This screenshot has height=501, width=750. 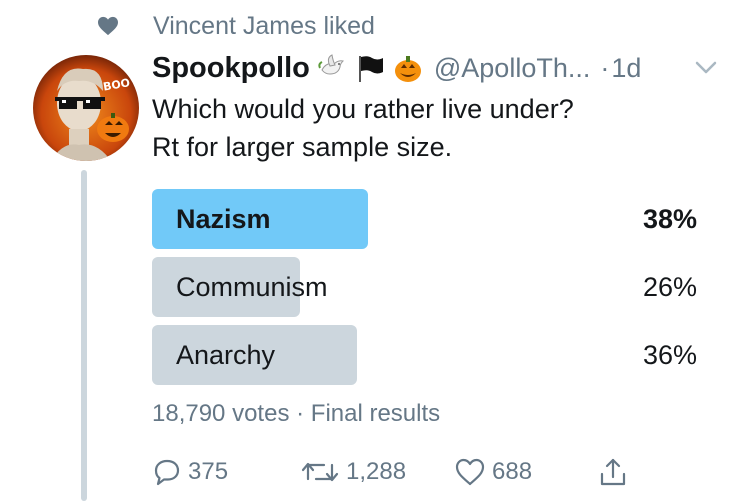 I want to click on poll-option-3: Anarchy 36%, so click(x=424, y=355).